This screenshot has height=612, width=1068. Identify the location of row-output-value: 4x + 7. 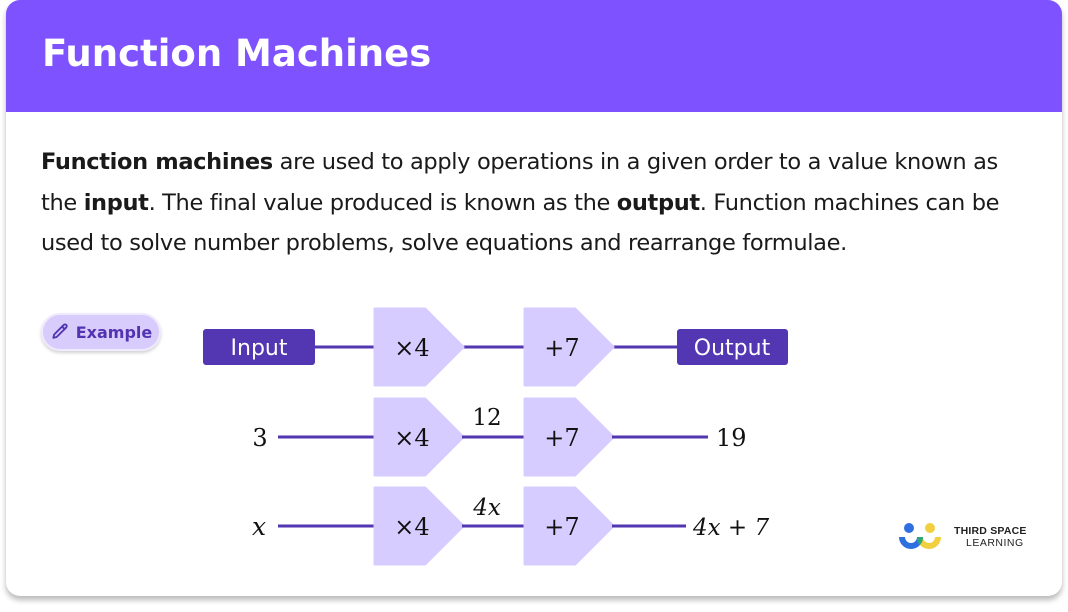
(730, 528).